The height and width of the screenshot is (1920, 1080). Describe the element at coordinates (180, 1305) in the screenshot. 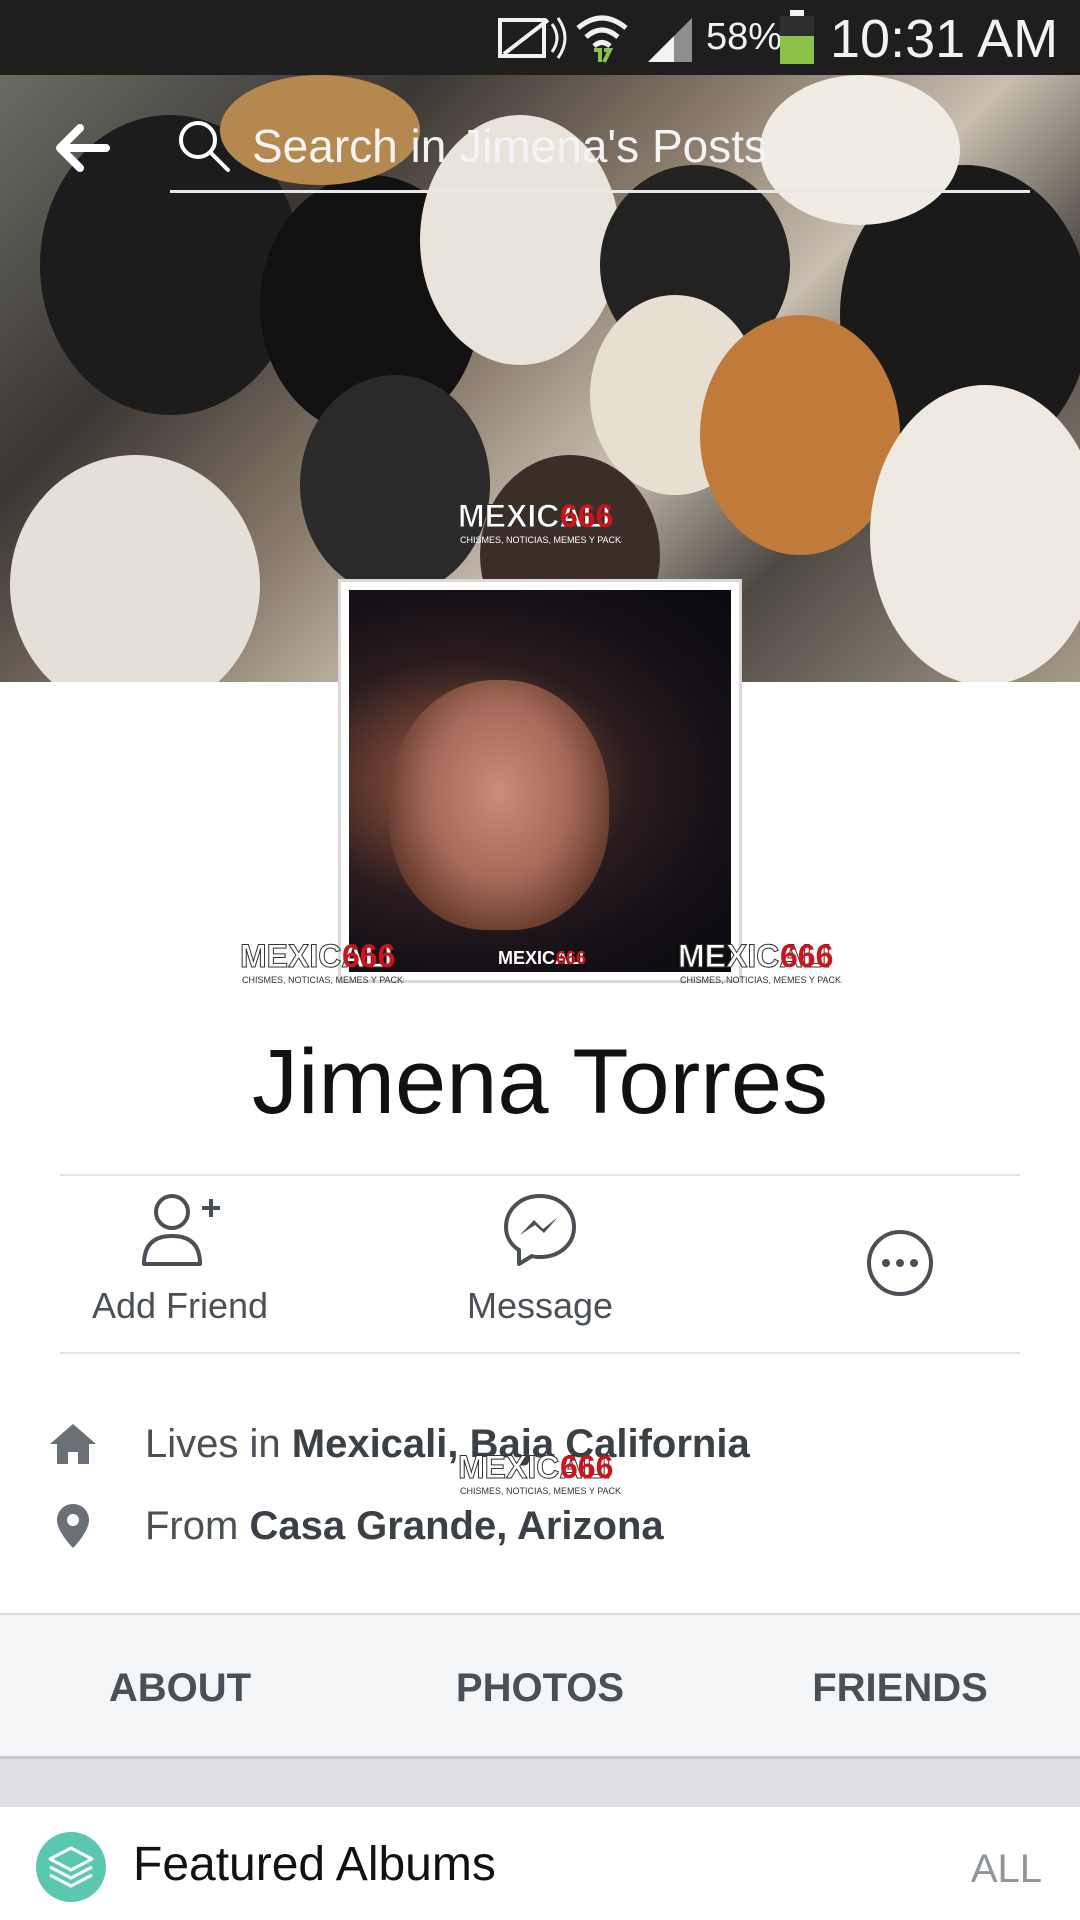

I see `add-friend-label: Add Friend` at that location.